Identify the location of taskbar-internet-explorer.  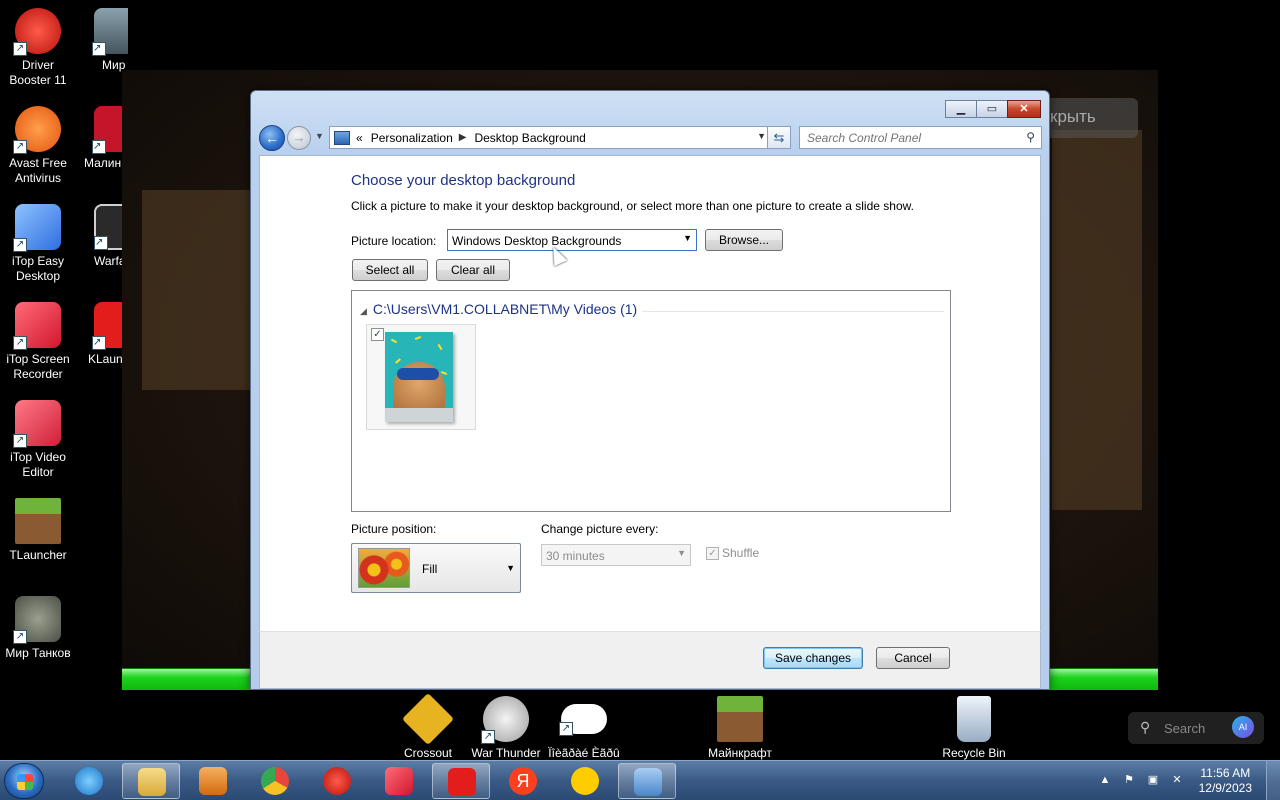
(89, 781).